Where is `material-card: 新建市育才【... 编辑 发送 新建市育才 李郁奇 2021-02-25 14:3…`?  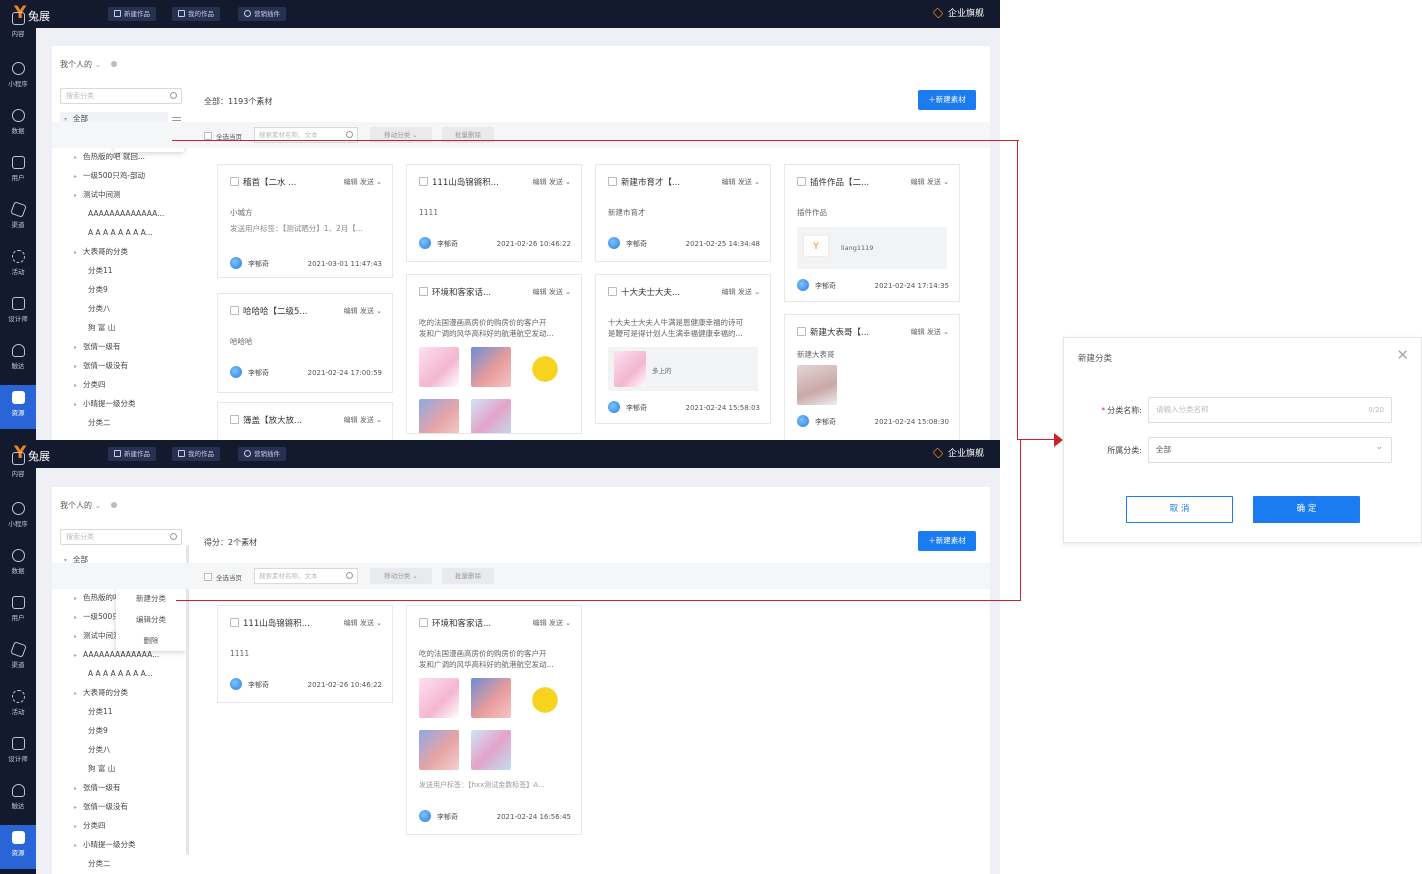 material-card: 新建市育才【... 编辑 发送 新建市育才 李郁奇 2021-02-25 14:3… is located at coordinates (683, 213).